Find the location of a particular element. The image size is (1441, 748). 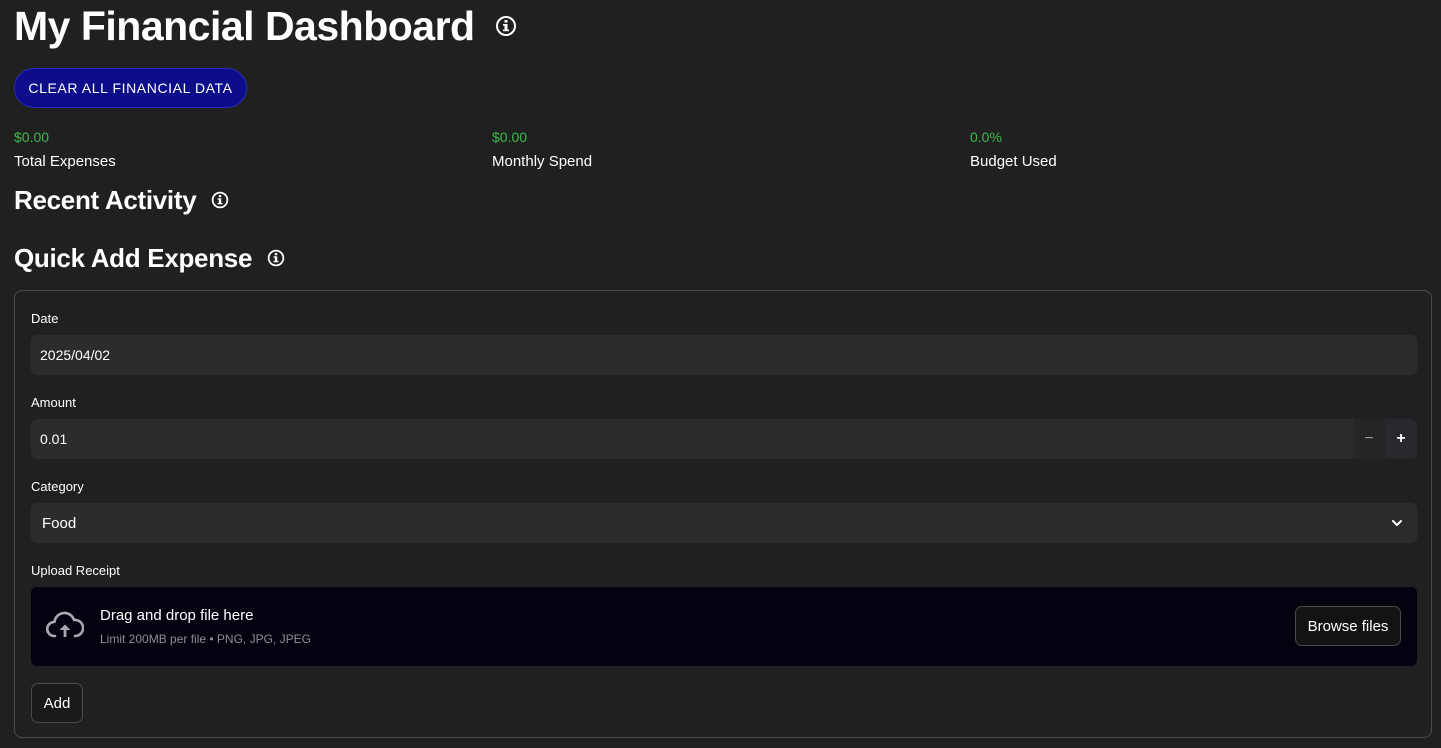

quick-add-header: Quick Add Expense is located at coordinates (149, 258).